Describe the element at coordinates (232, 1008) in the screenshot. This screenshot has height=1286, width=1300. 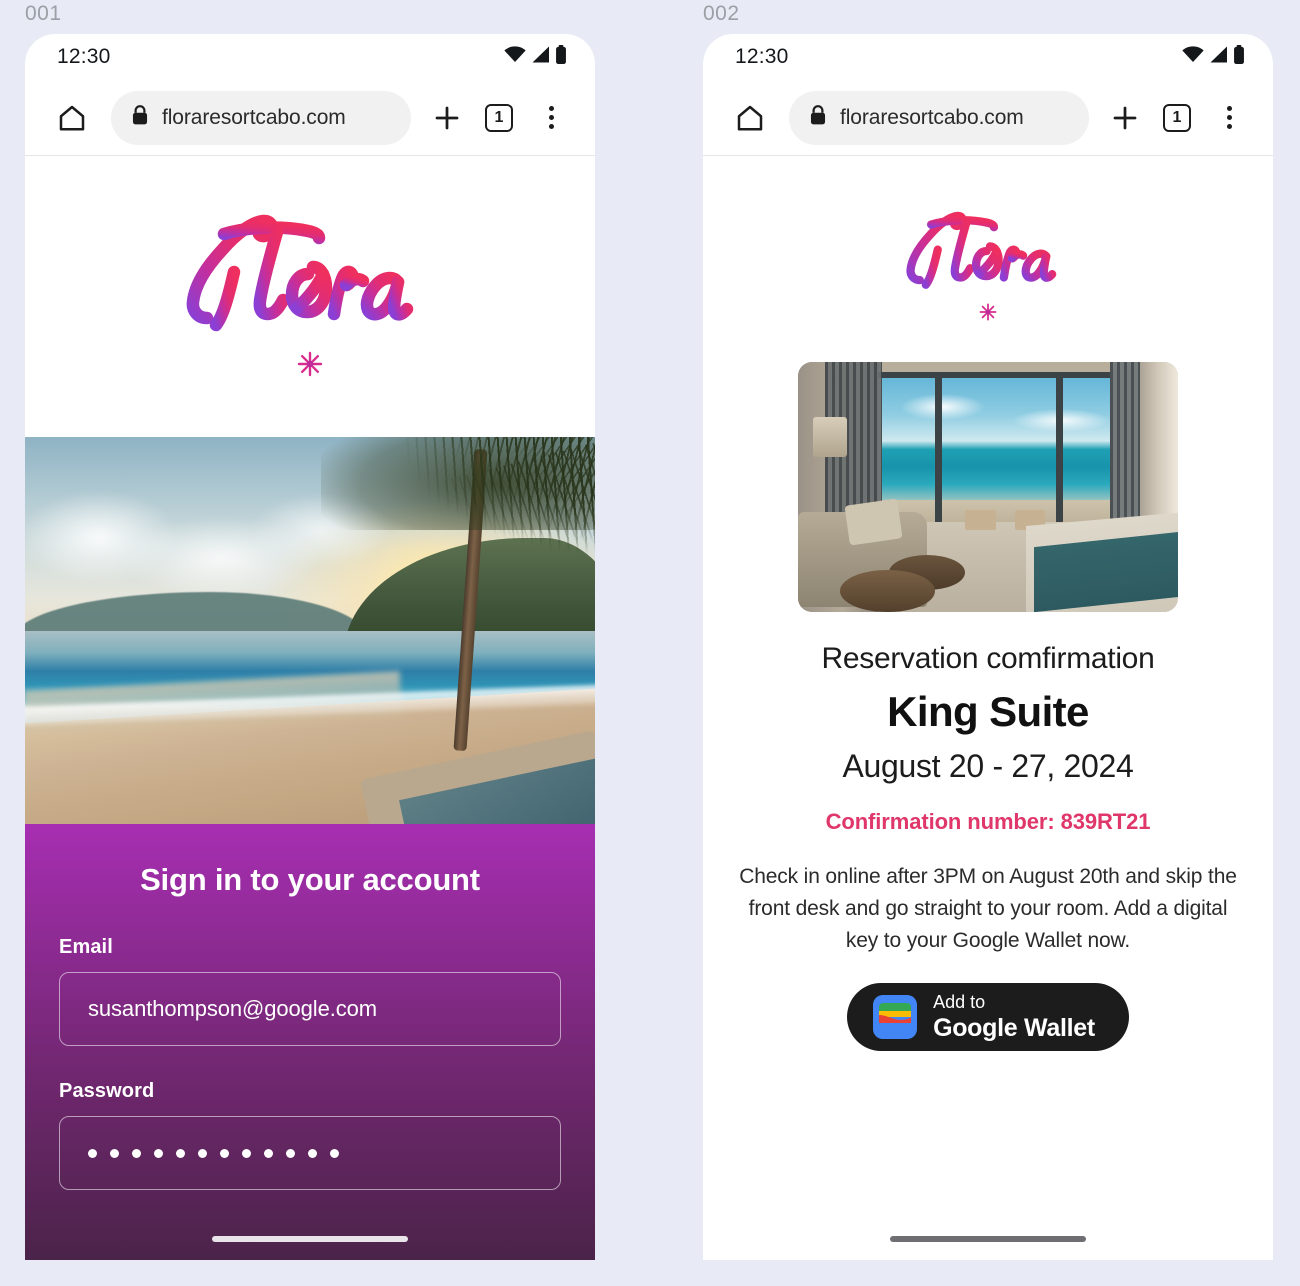
I see `email-value: susanthompson@google.com` at that location.